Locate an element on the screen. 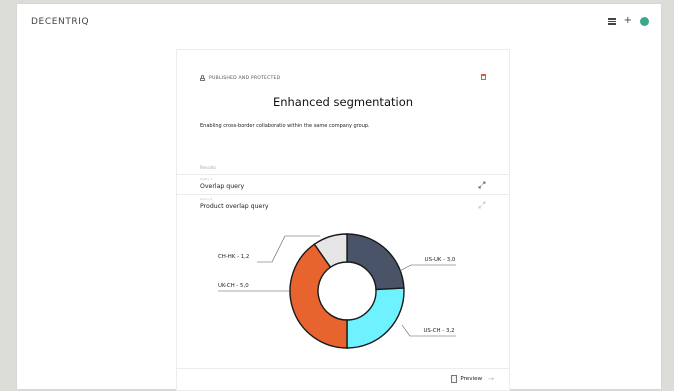 This screenshot has width=674, height=391. preview-button: Preview → is located at coordinates (472, 379).